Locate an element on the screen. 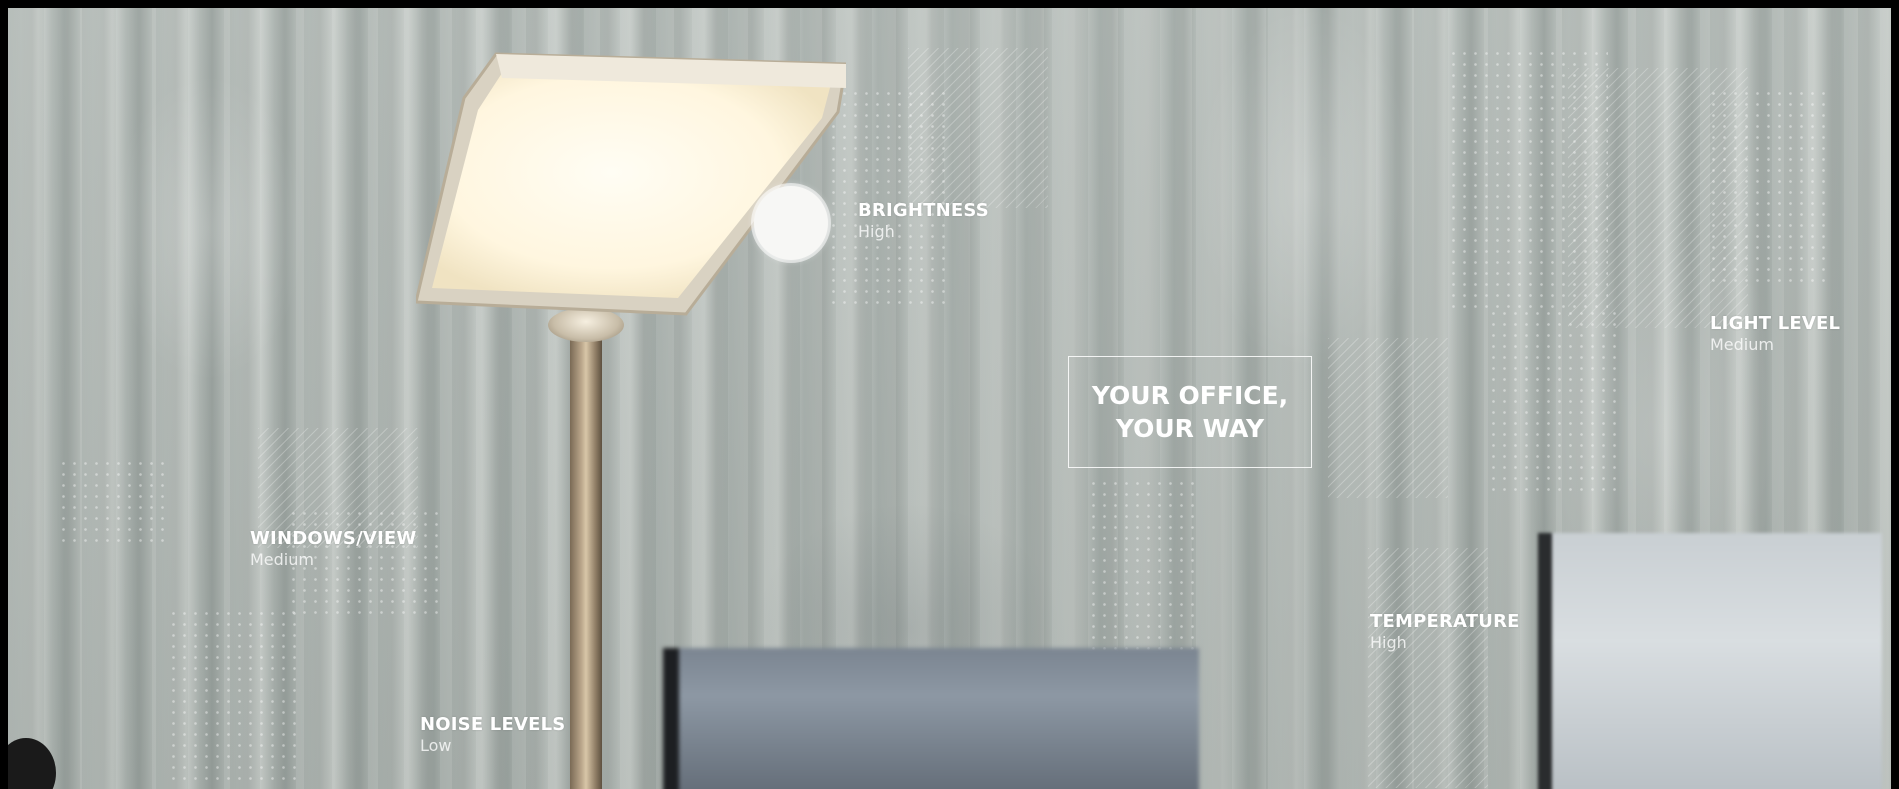 The height and width of the screenshot is (789, 1899). metric-windows-view: WINDOWS/VIEW Medium is located at coordinates (333, 548).